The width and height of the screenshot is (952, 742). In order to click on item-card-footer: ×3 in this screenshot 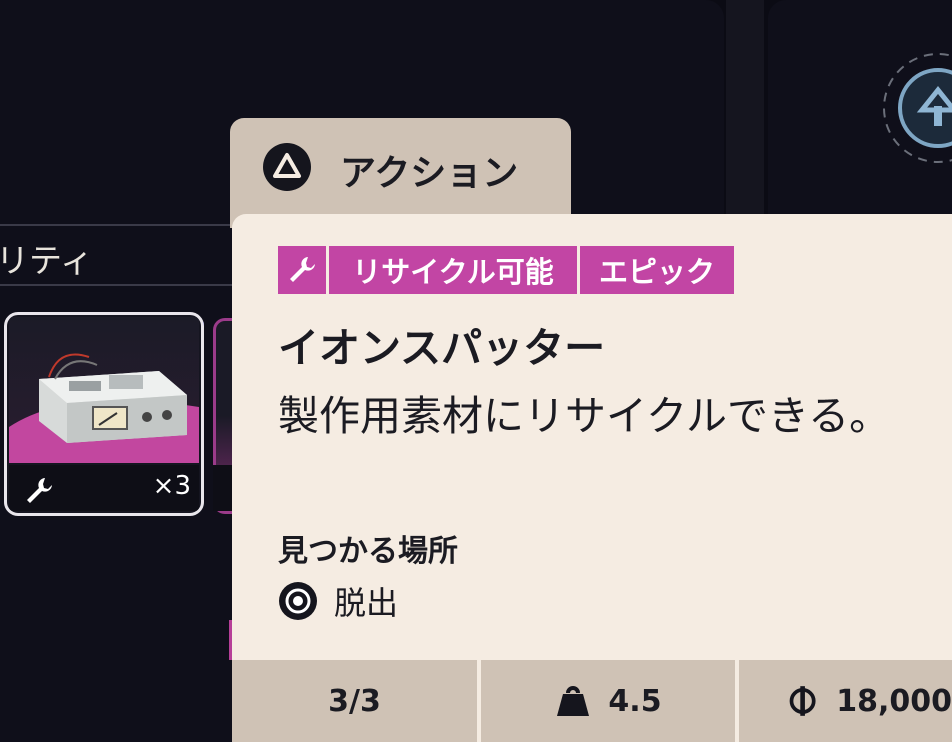, I will do `click(104, 488)`.